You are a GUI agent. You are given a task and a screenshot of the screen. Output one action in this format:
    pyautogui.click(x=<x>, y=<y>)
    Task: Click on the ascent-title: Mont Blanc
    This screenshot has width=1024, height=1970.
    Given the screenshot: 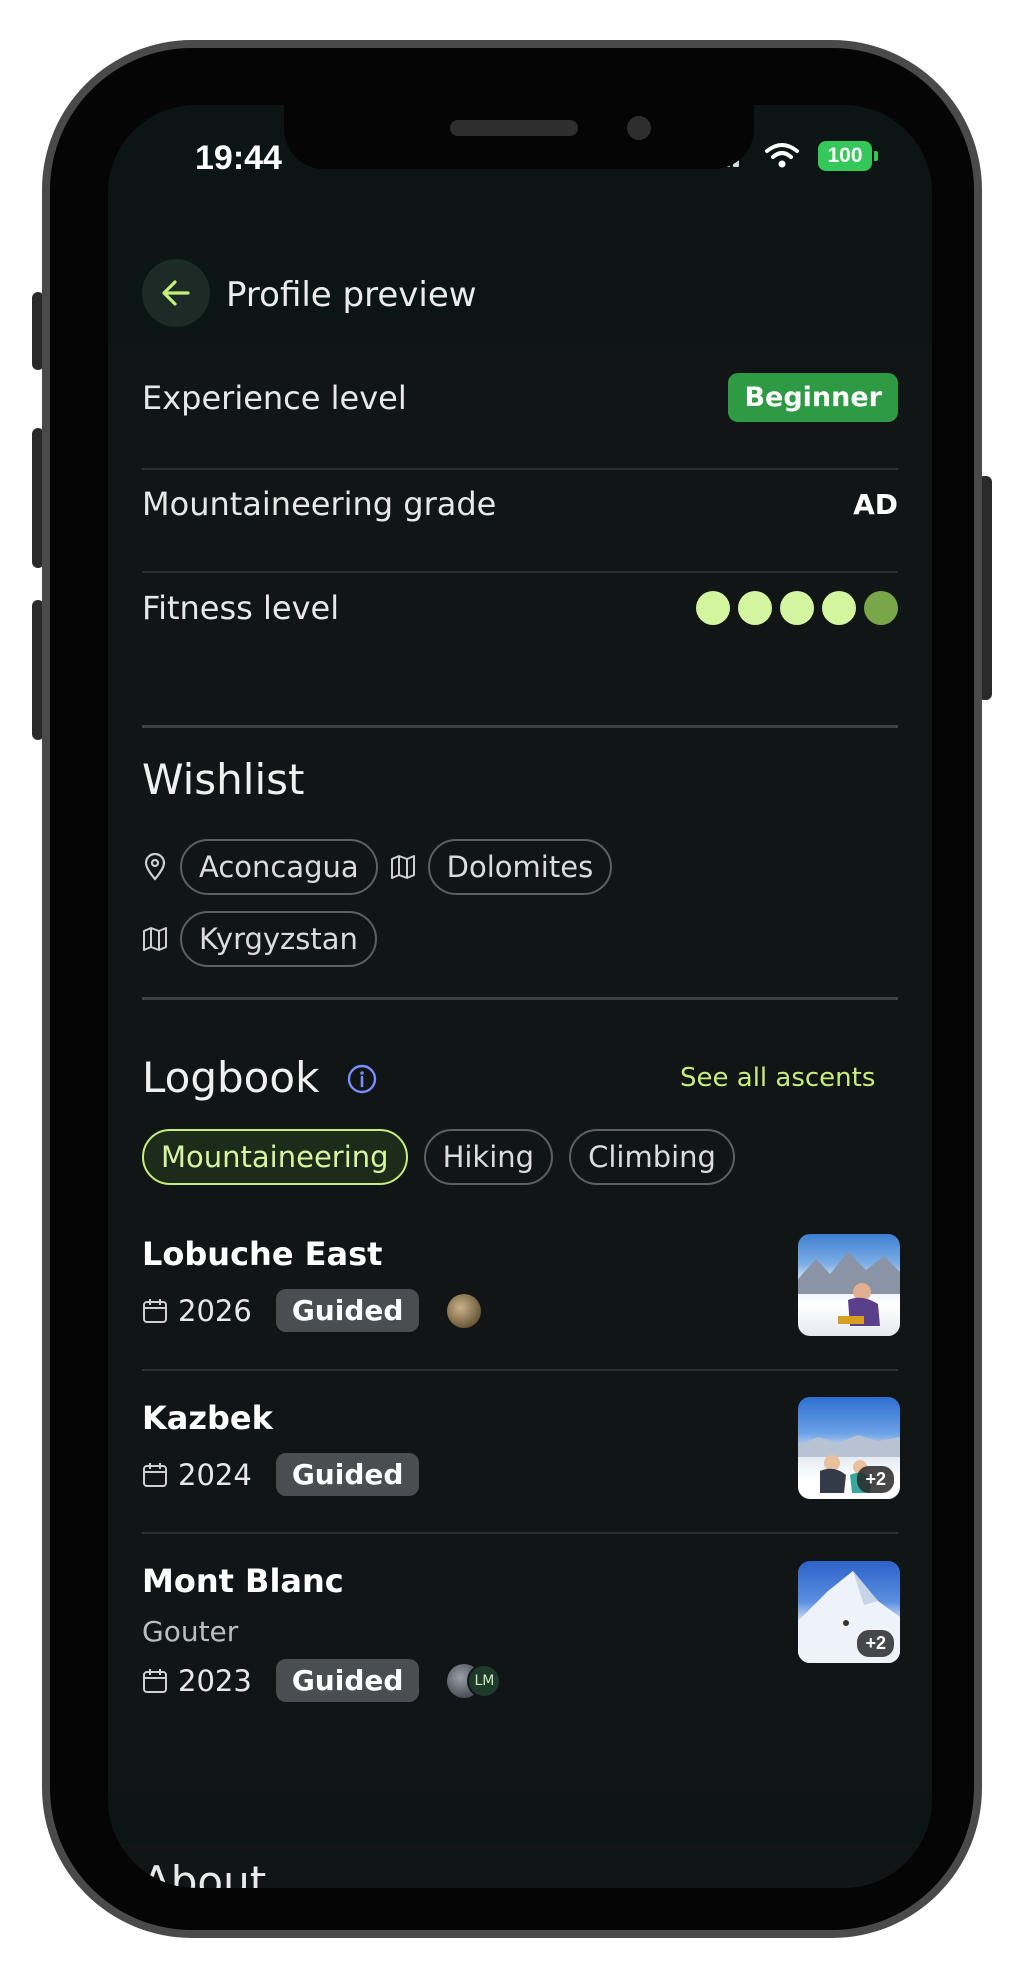 What is the action you would take?
    pyautogui.click(x=243, y=1581)
    